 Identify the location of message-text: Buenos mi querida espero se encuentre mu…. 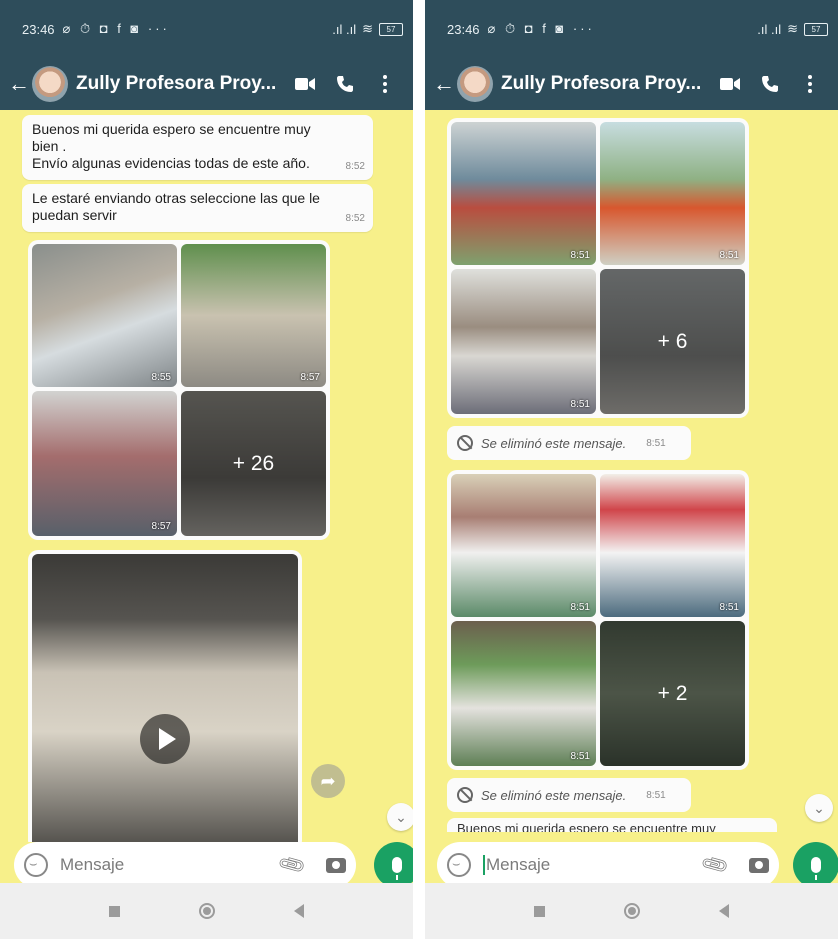
(171, 146).